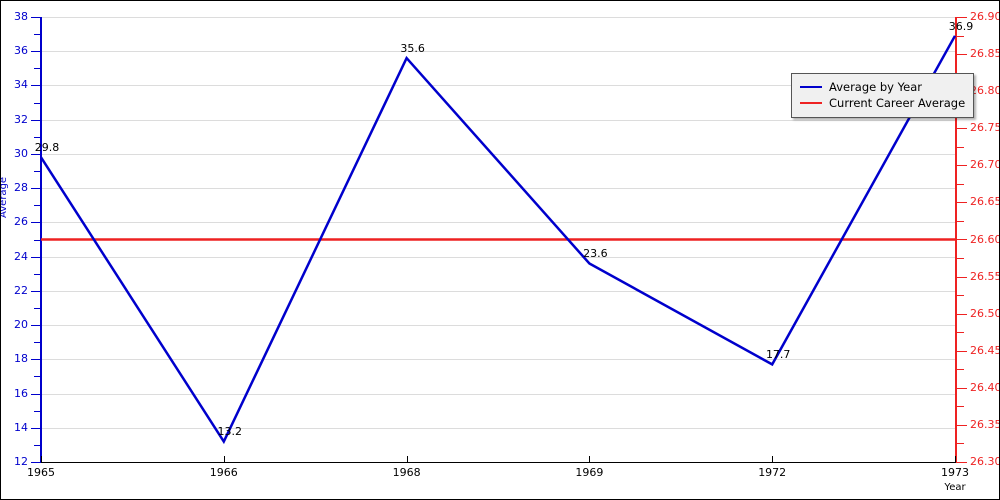  I want to click on left-axis-tick-label: 24, so click(21, 256).